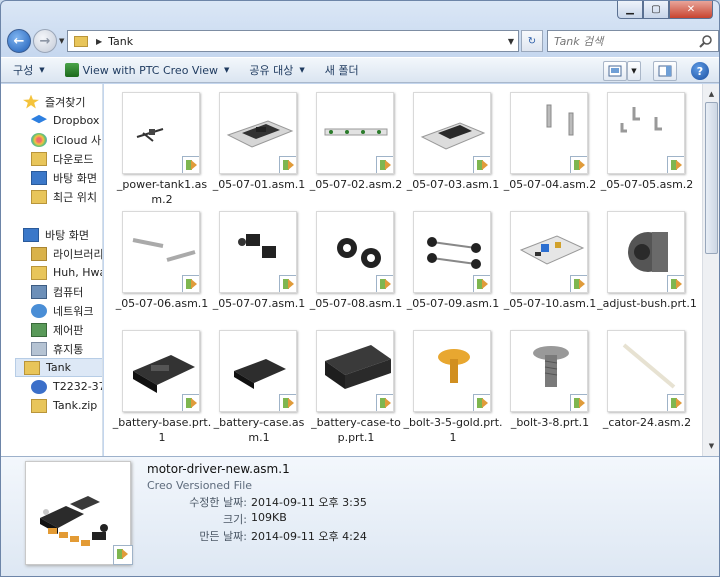  I want to click on details-row: 만든 날짜: 2014-09-11 오후 4:24, so click(277, 536).